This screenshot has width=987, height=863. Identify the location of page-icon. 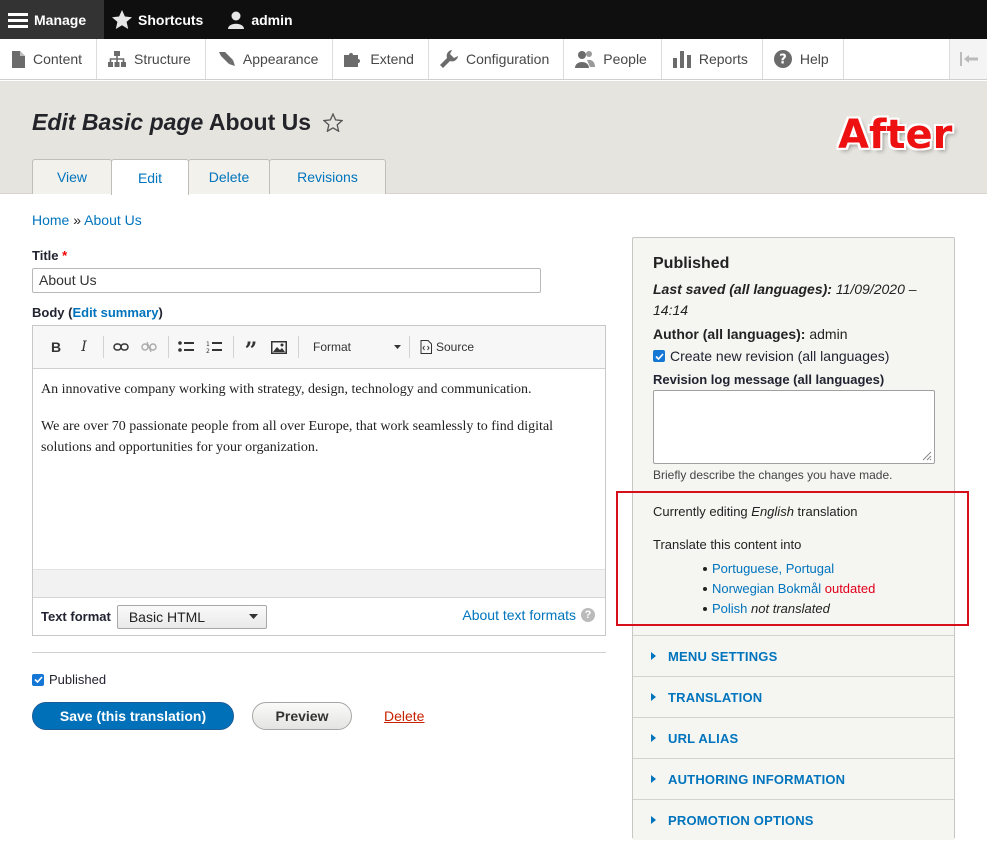
(18, 59).